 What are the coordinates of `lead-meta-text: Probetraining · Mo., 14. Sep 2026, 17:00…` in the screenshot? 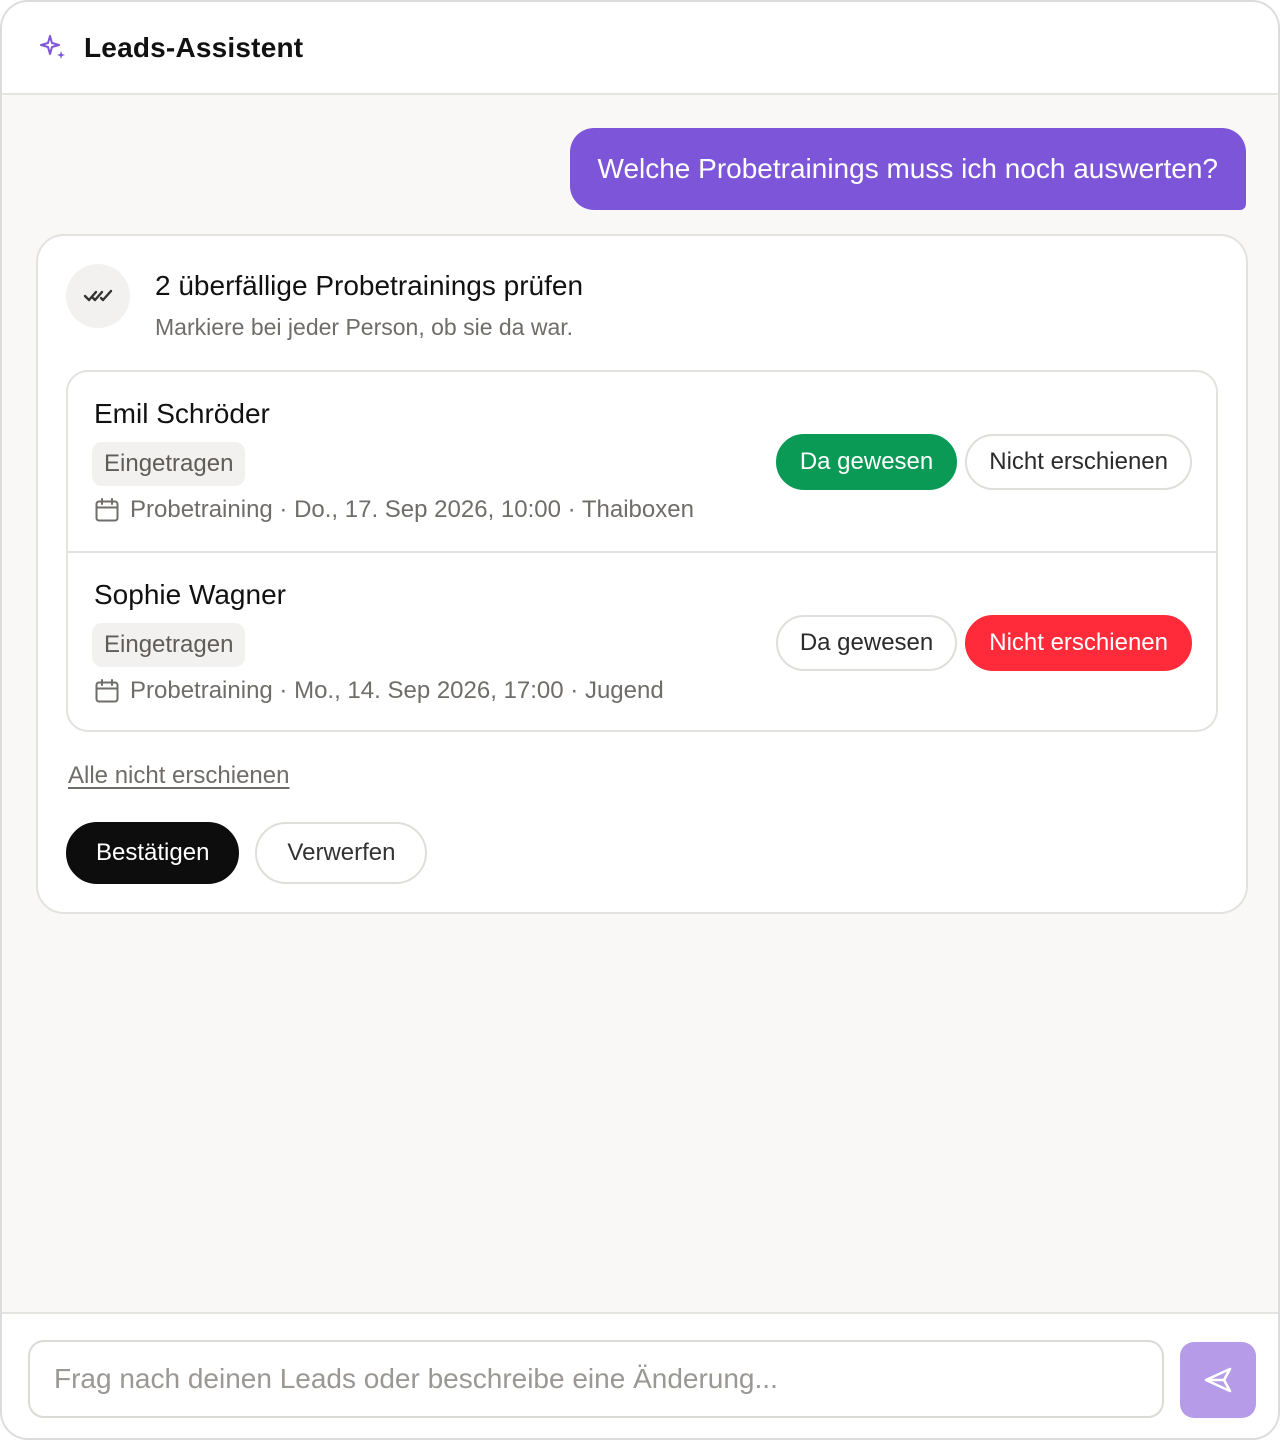 It's located at (397, 690).